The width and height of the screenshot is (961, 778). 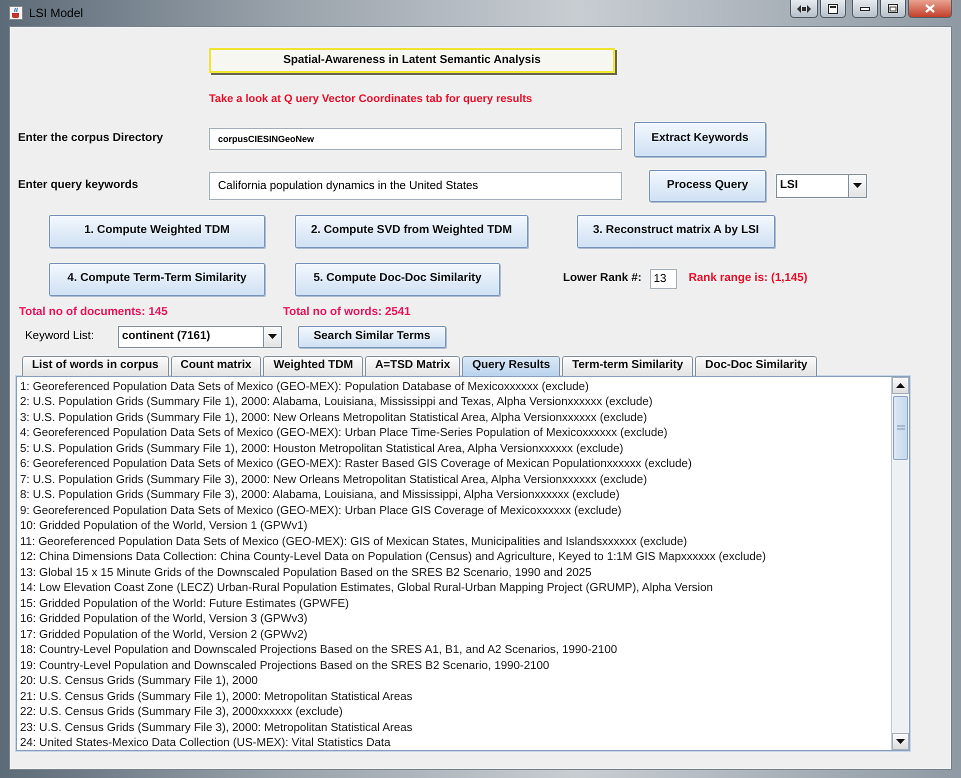 What do you see at coordinates (397, 279) in the screenshot?
I see `compute-button: 5. Compute Doc-Doc Similarity` at bounding box center [397, 279].